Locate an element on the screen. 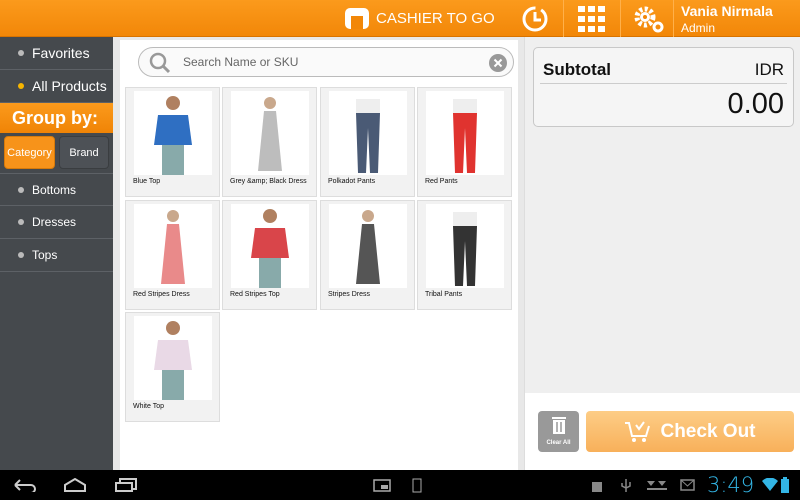 The width and height of the screenshot is (800, 500). checkout-label: Check Out is located at coordinates (708, 431).